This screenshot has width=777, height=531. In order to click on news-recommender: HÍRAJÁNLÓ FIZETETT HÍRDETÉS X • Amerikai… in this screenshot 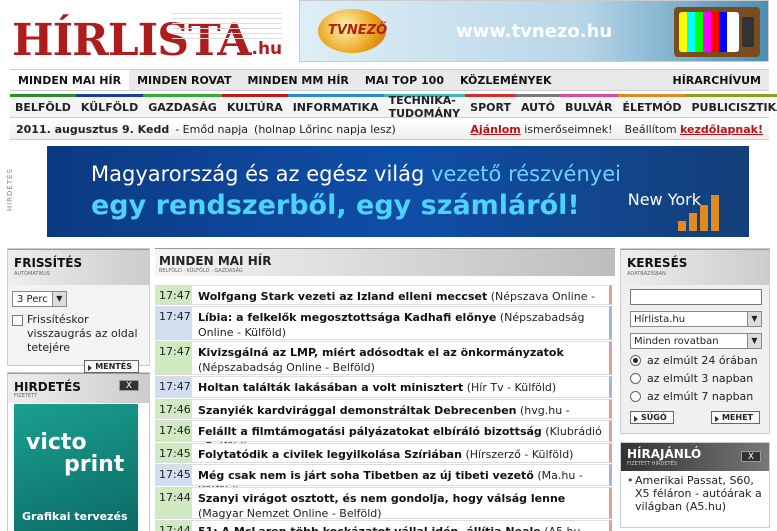, I will do `click(695, 485)`.